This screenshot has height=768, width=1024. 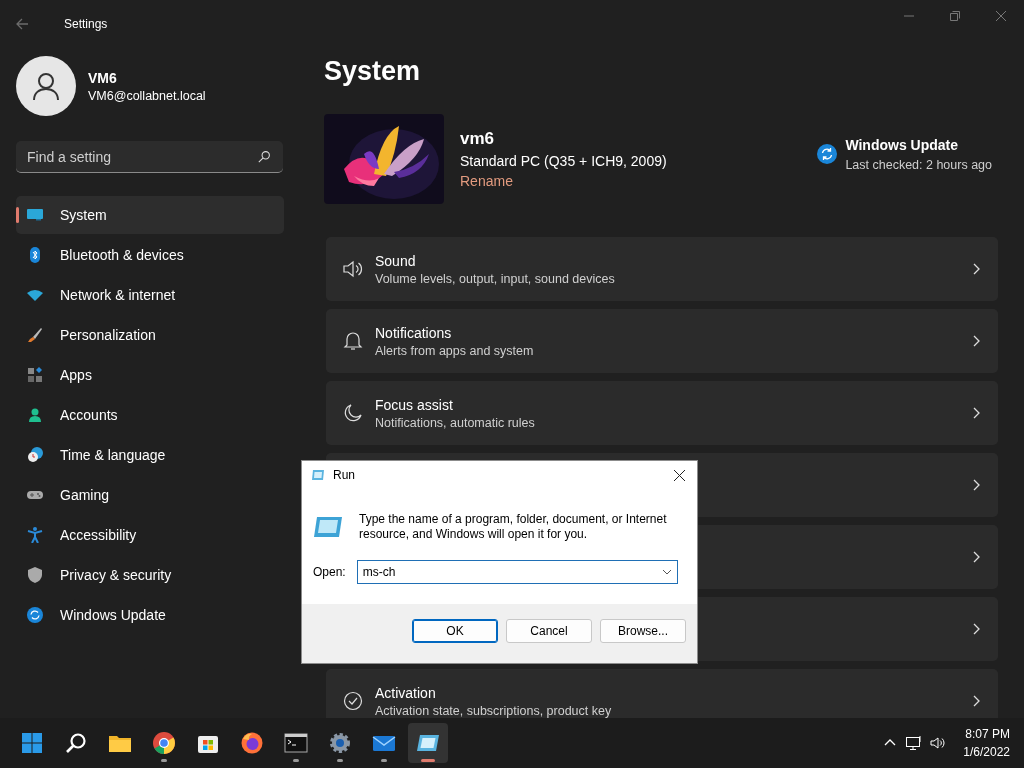 What do you see at coordinates (414, 404) in the screenshot?
I see `card-title: Focus assist` at bounding box center [414, 404].